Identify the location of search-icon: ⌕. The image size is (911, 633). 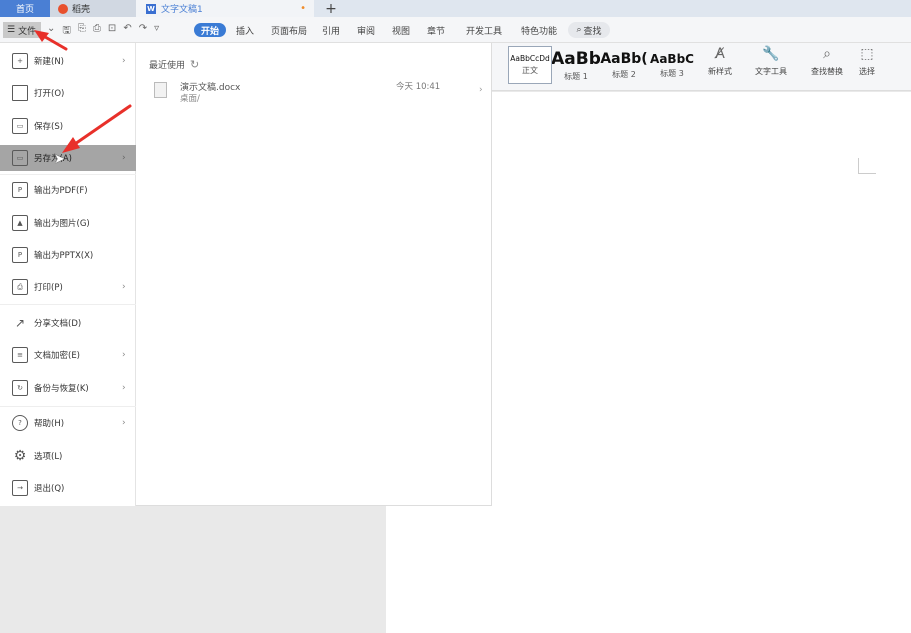
(579, 30).